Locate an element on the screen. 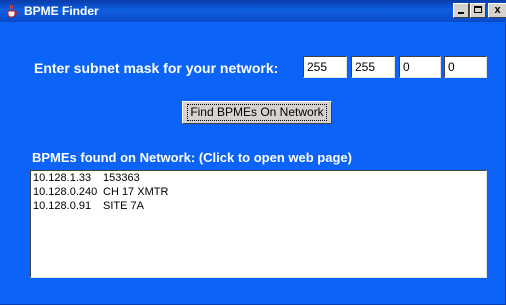 This screenshot has width=506, height=305. subnet-octet-1-input is located at coordinates (325, 67).